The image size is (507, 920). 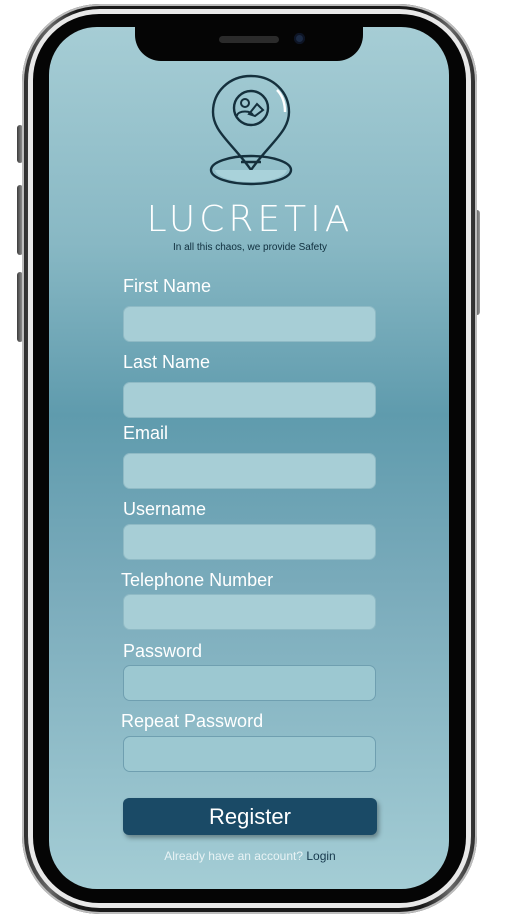 What do you see at coordinates (249, 44) in the screenshot?
I see `notch` at bounding box center [249, 44].